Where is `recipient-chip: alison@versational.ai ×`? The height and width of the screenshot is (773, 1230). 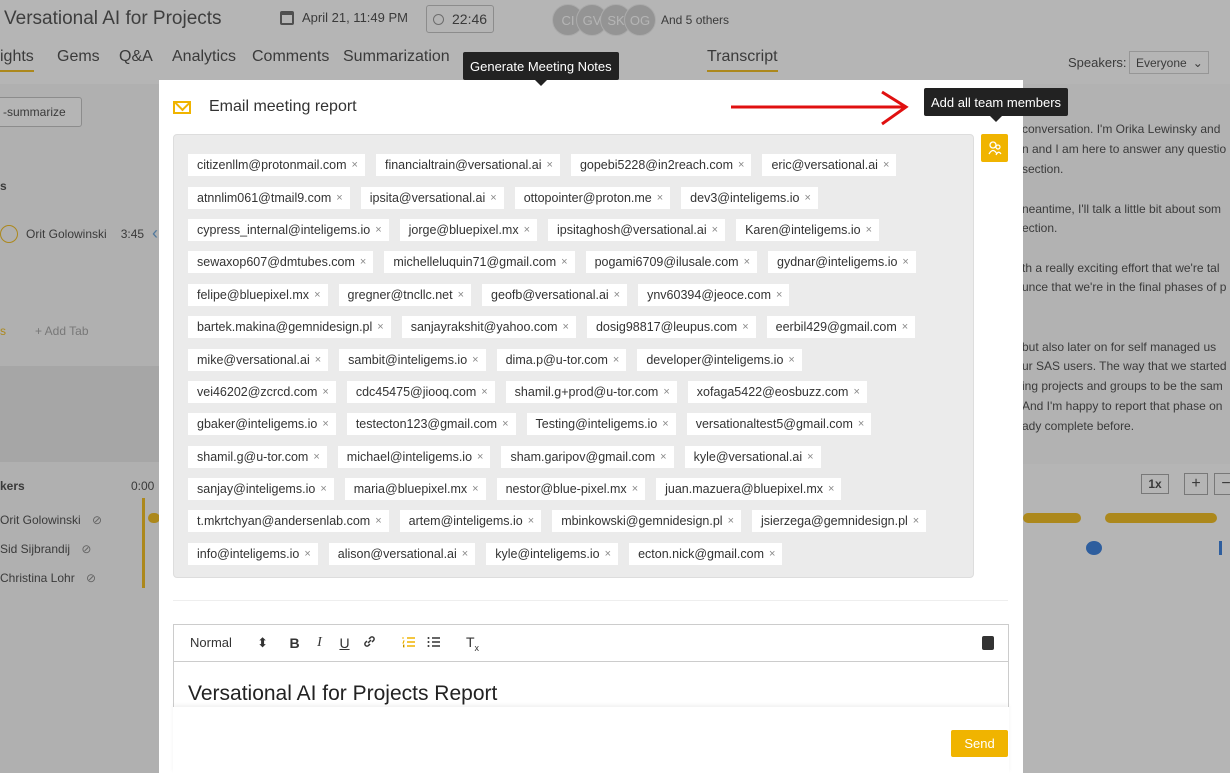
recipient-chip: alison@versational.ai × is located at coordinates (402, 553).